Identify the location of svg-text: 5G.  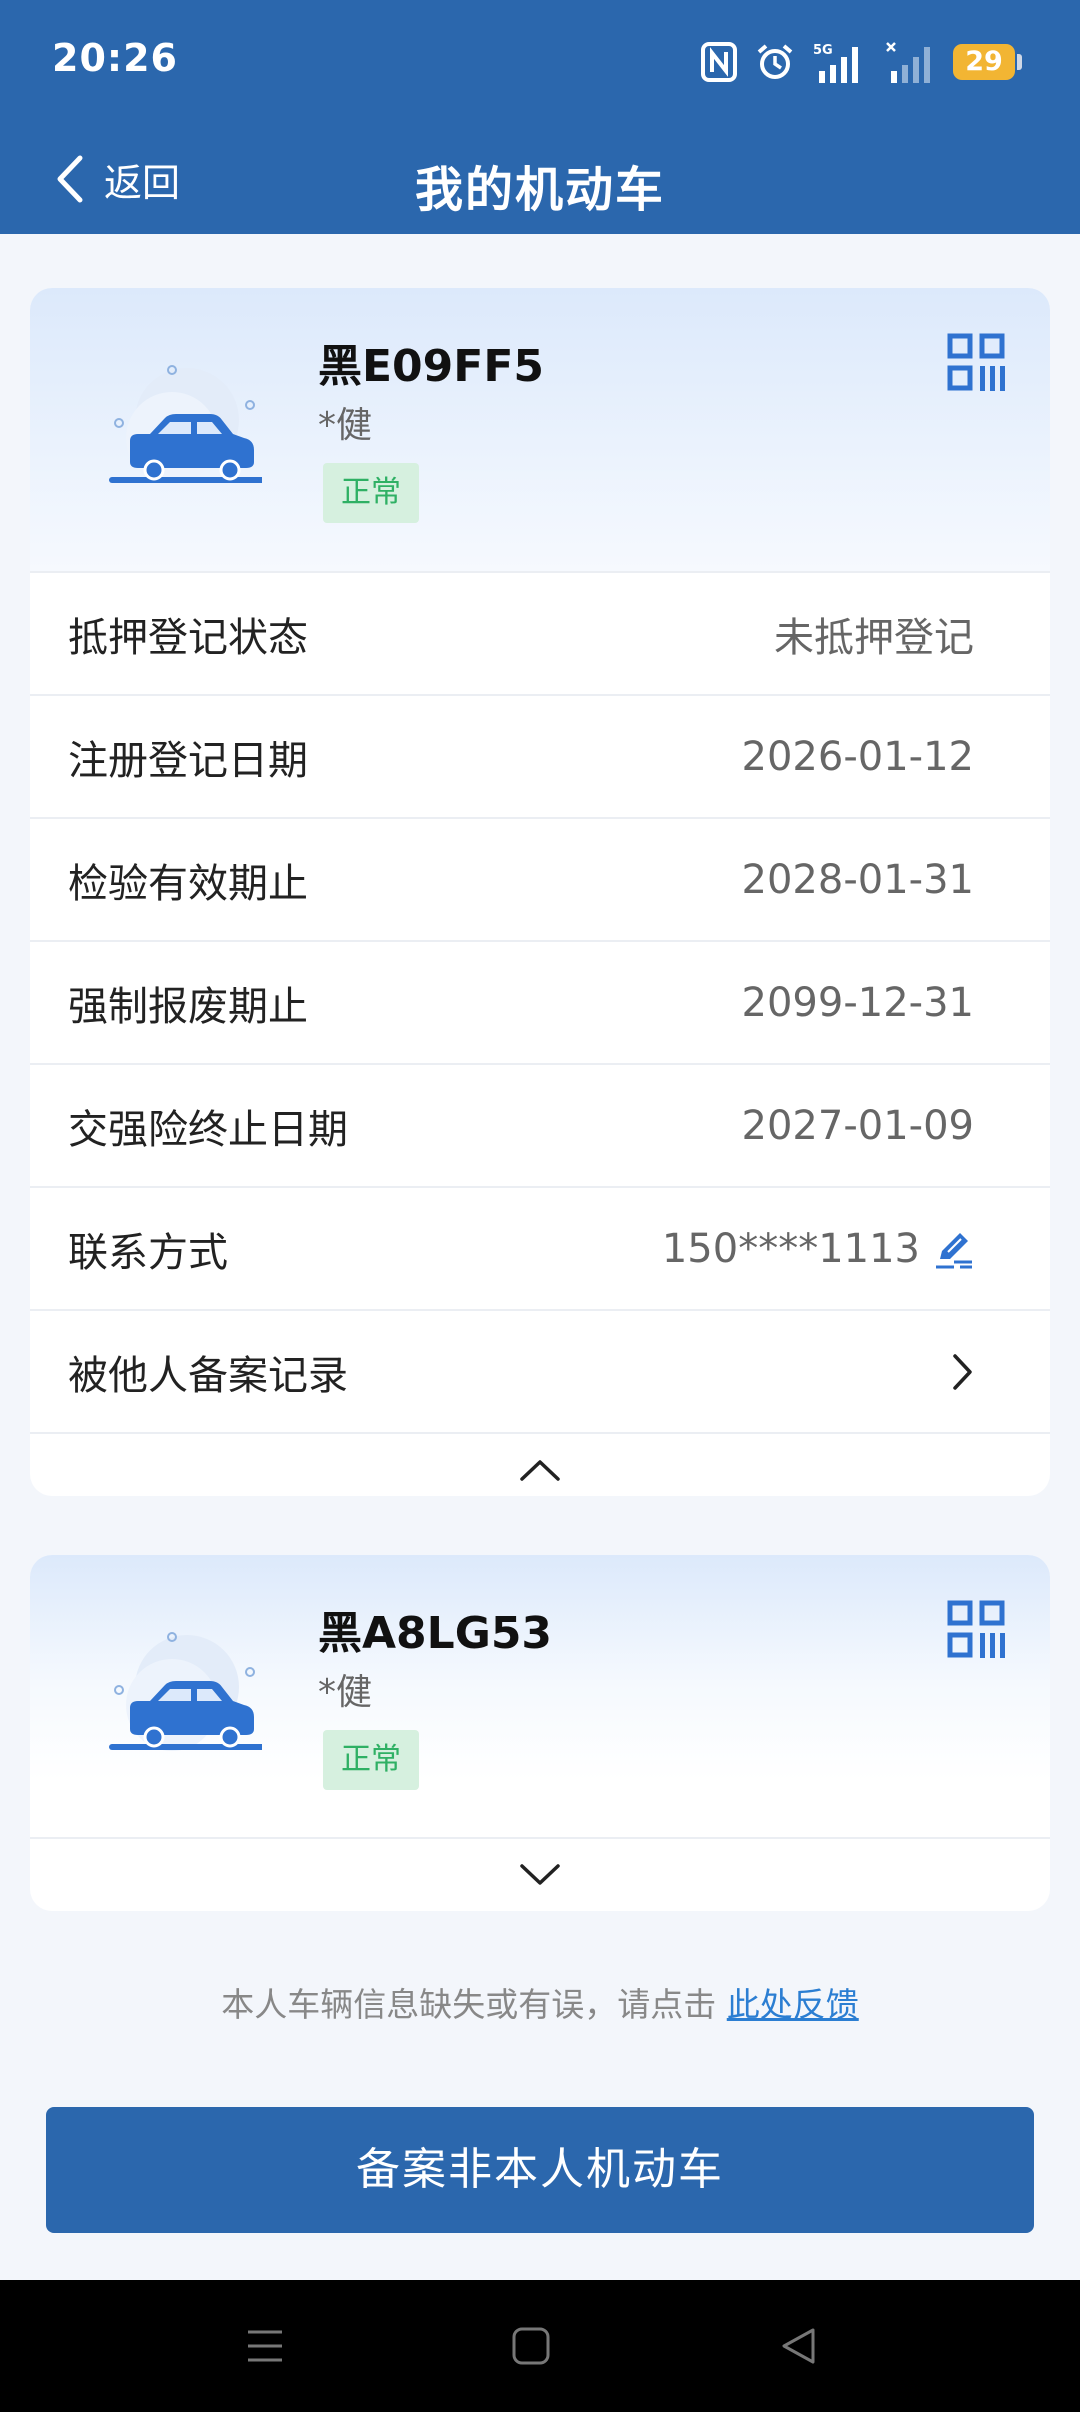
(823, 50).